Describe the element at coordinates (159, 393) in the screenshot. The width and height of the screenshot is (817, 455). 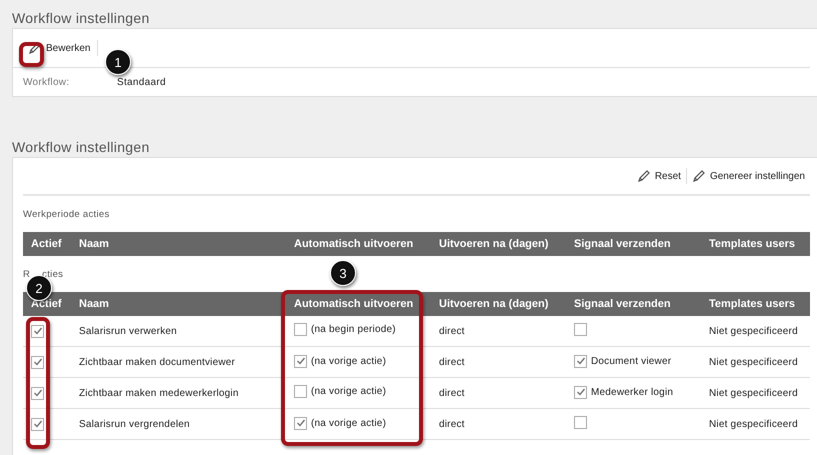
I see `table-cell: Zichtbaar maken medewerkerlogin` at that location.